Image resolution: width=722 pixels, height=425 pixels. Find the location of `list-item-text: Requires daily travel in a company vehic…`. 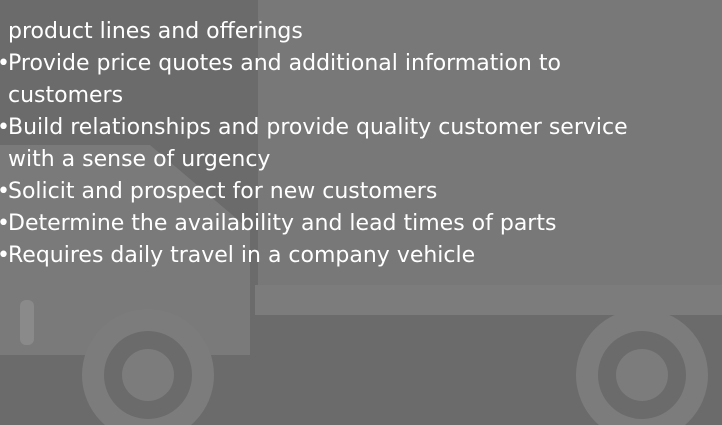

list-item-text: Requires daily travel in a company vehic… is located at coordinates (242, 255).